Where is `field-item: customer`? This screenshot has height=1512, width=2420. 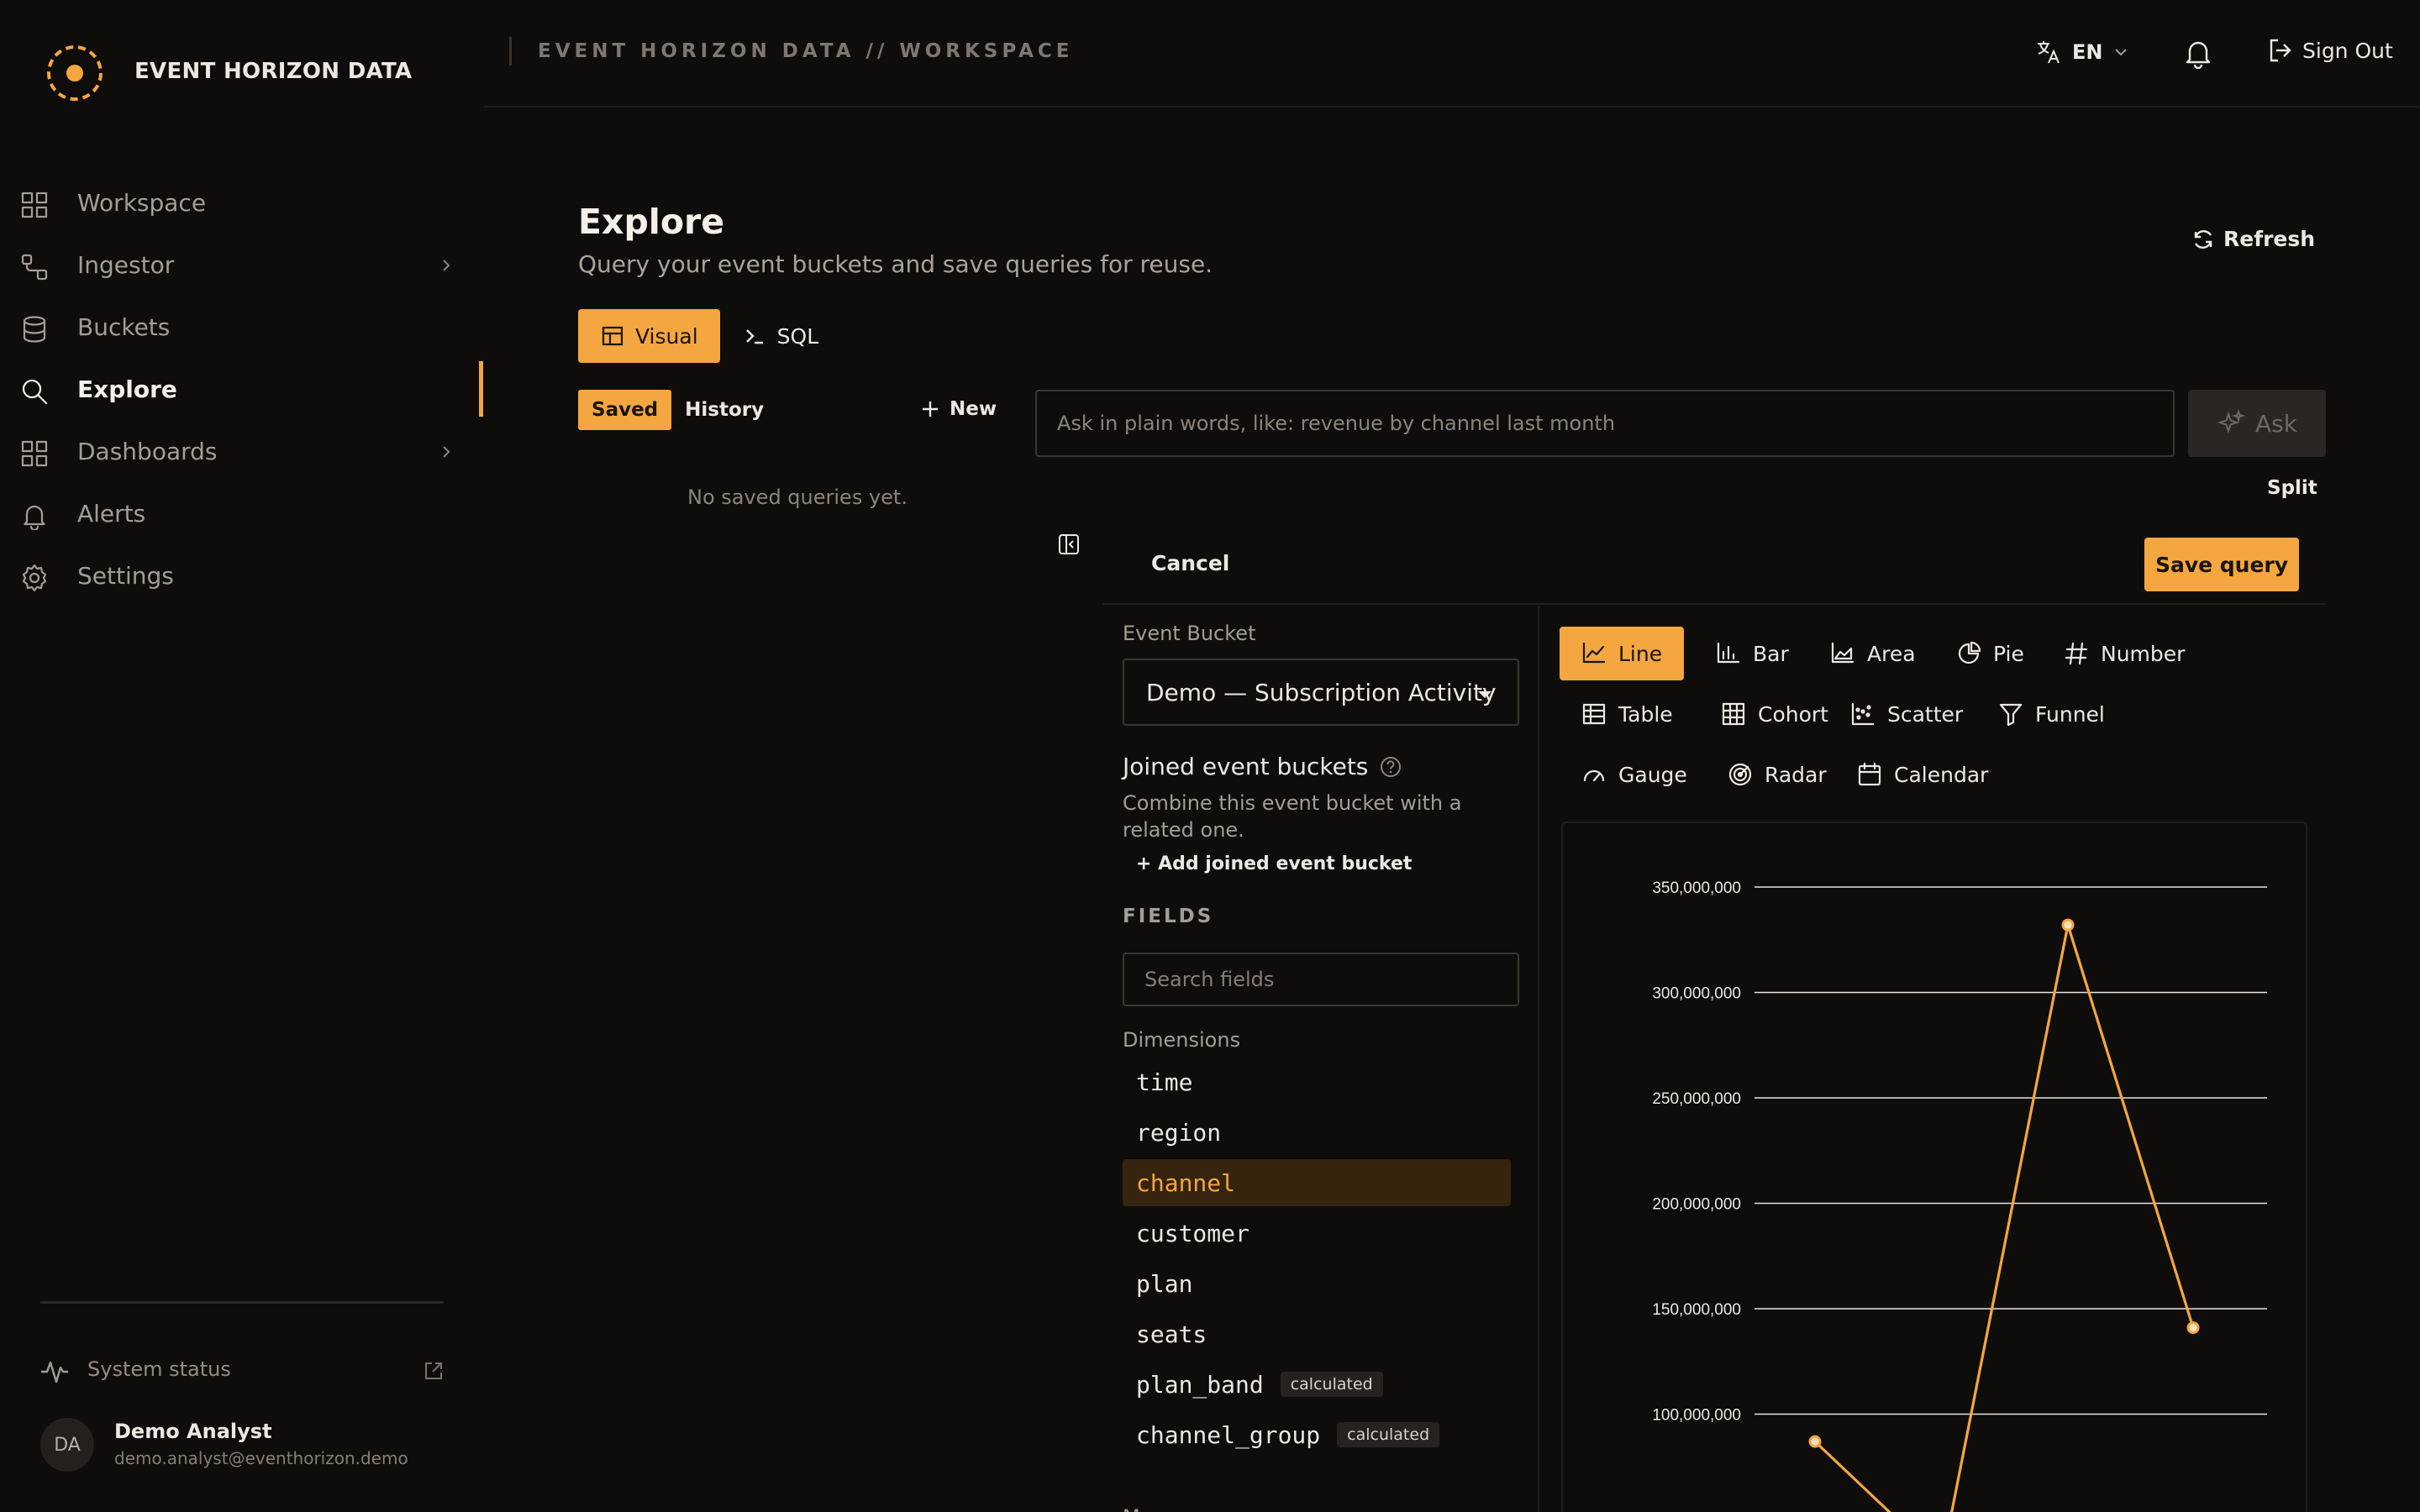
field-item: customer is located at coordinates (1317, 1233).